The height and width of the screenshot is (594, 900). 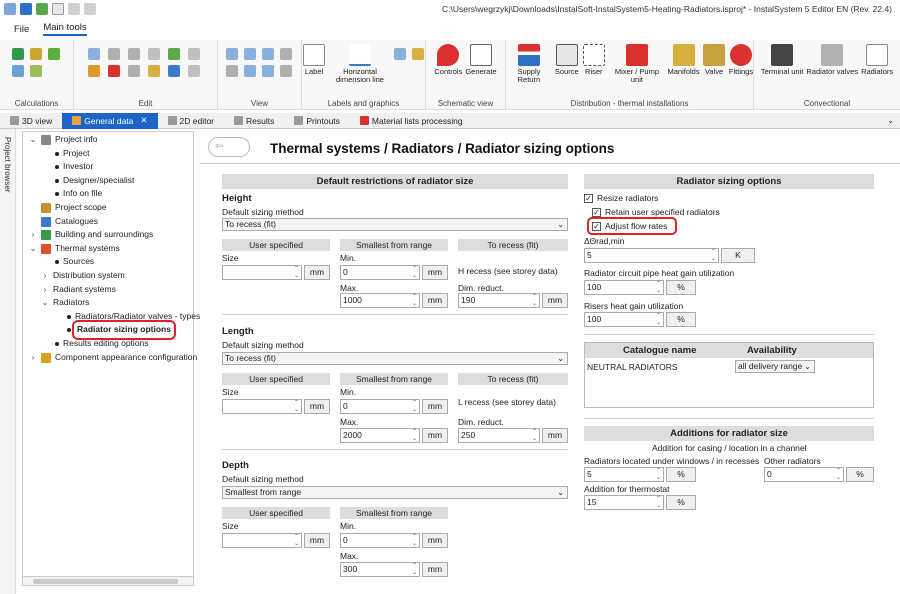 What do you see at coordinates (714, 60) in the screenshot?
I see `valve-button: Valve` at bounding box center [714, 60].